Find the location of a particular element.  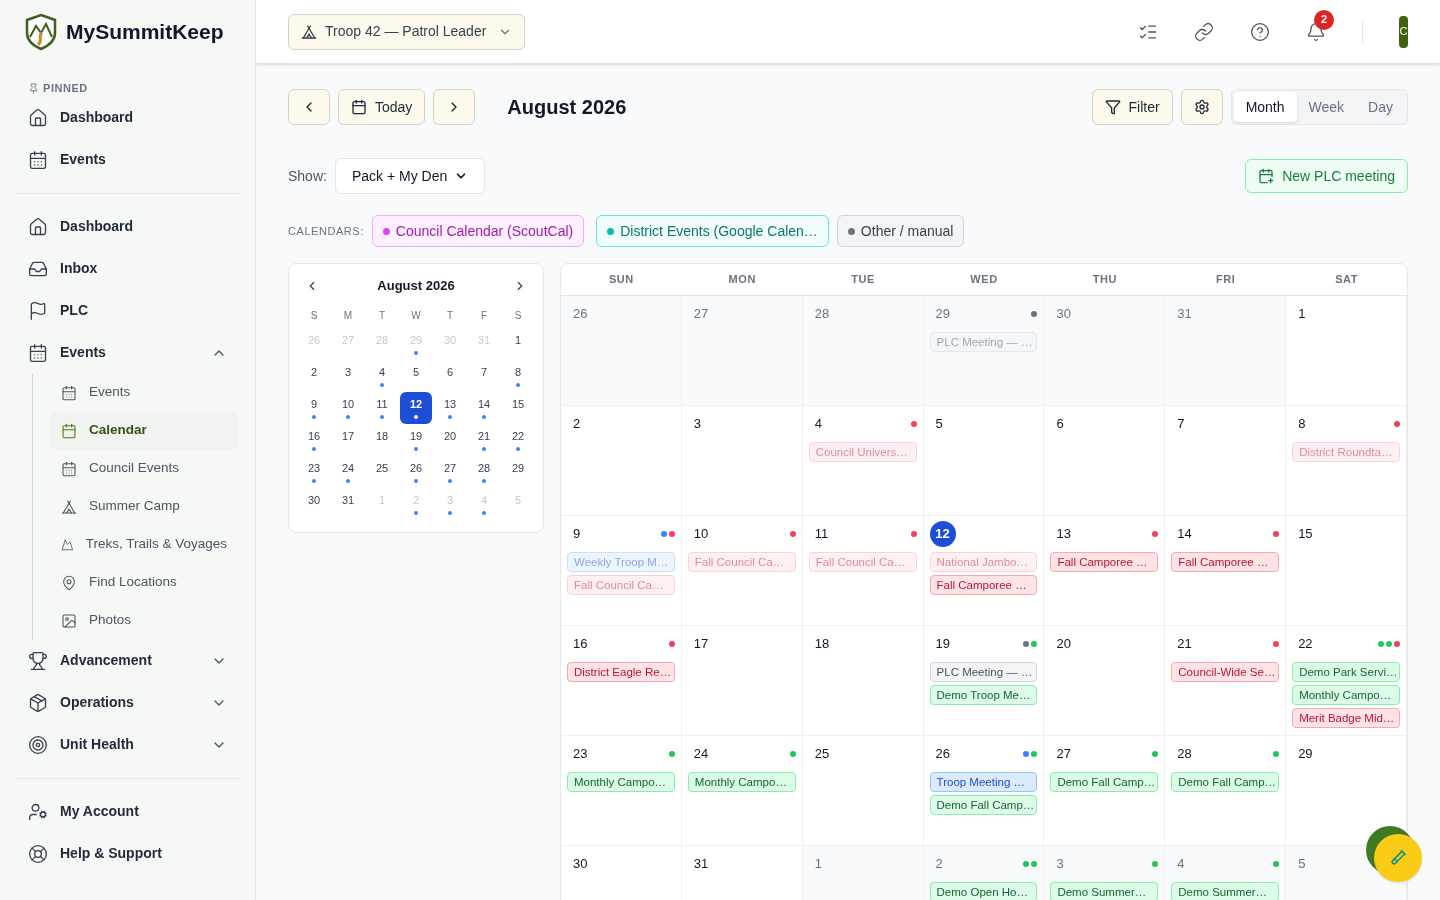

mini-day: 21 is located at coordinates (484, 439).